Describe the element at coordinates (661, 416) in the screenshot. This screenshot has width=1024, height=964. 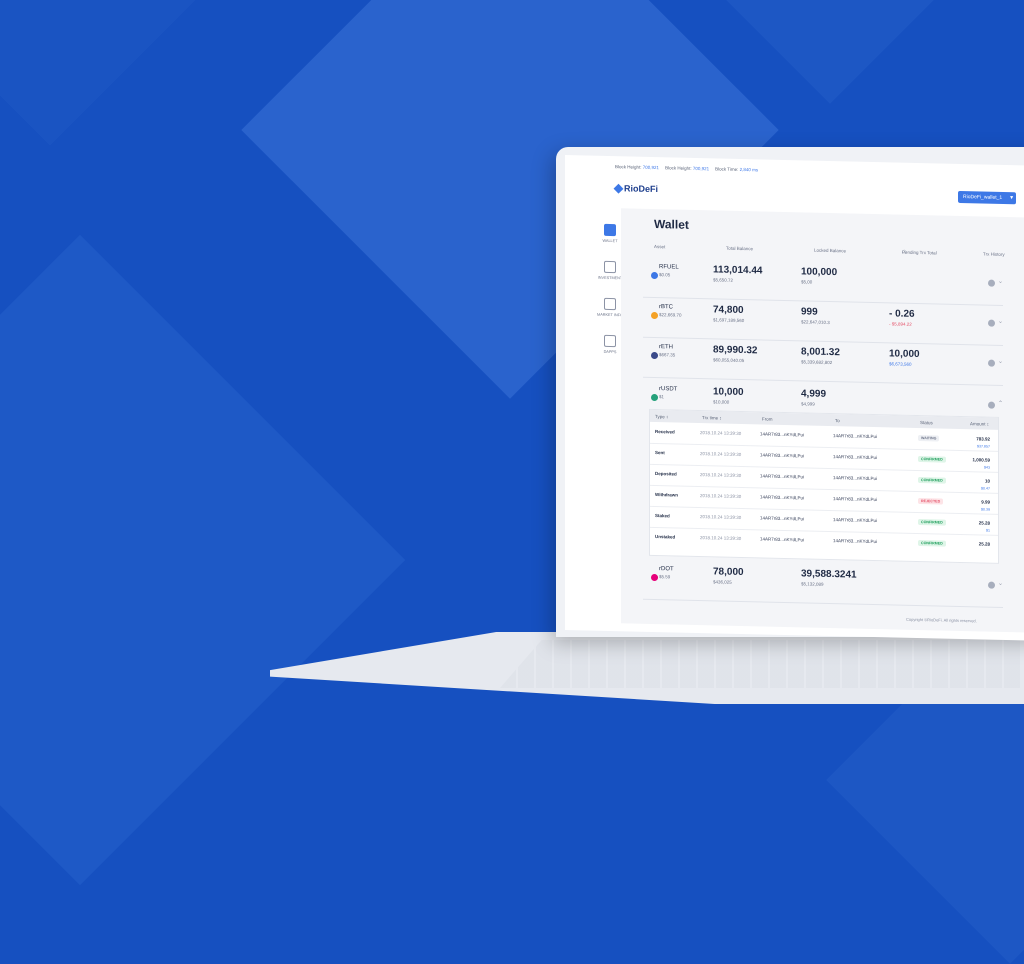
I see `column-type: Type ↕` at that location.